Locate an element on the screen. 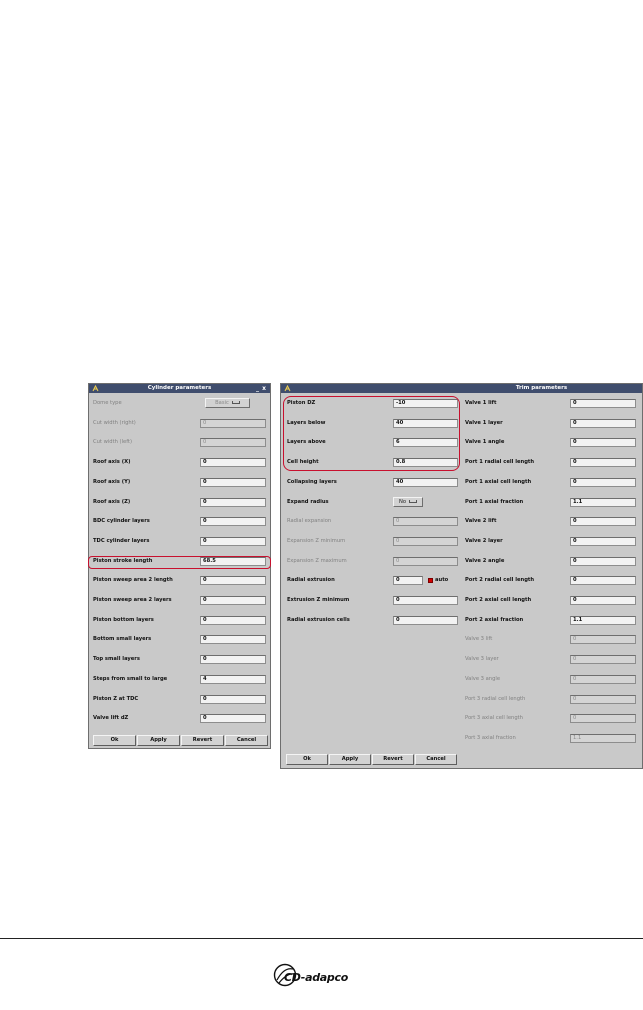 The width and height of the screenshot is (643, 1010). trim-param-label: Valve 1 lift is located at coordinates (481, 403).